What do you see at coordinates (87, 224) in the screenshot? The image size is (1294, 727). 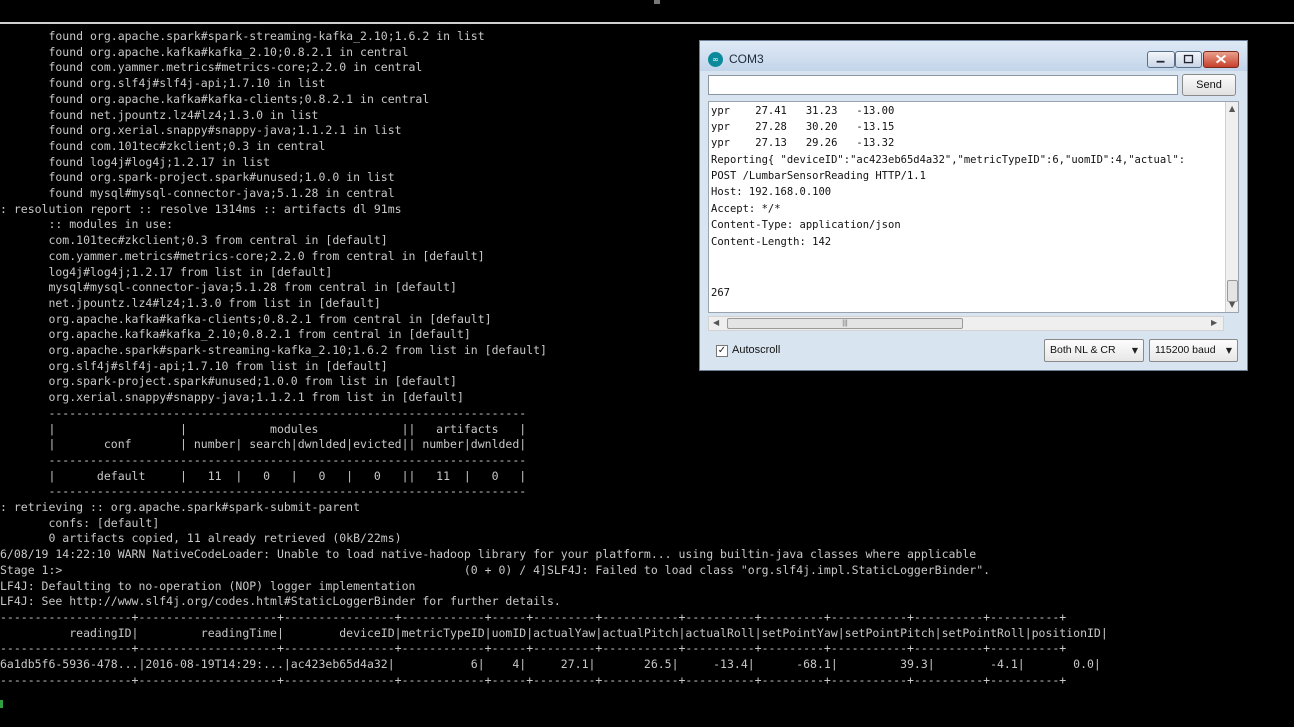 I see `terminal-line: :: modules in use:` at bounding box center [87, 224].